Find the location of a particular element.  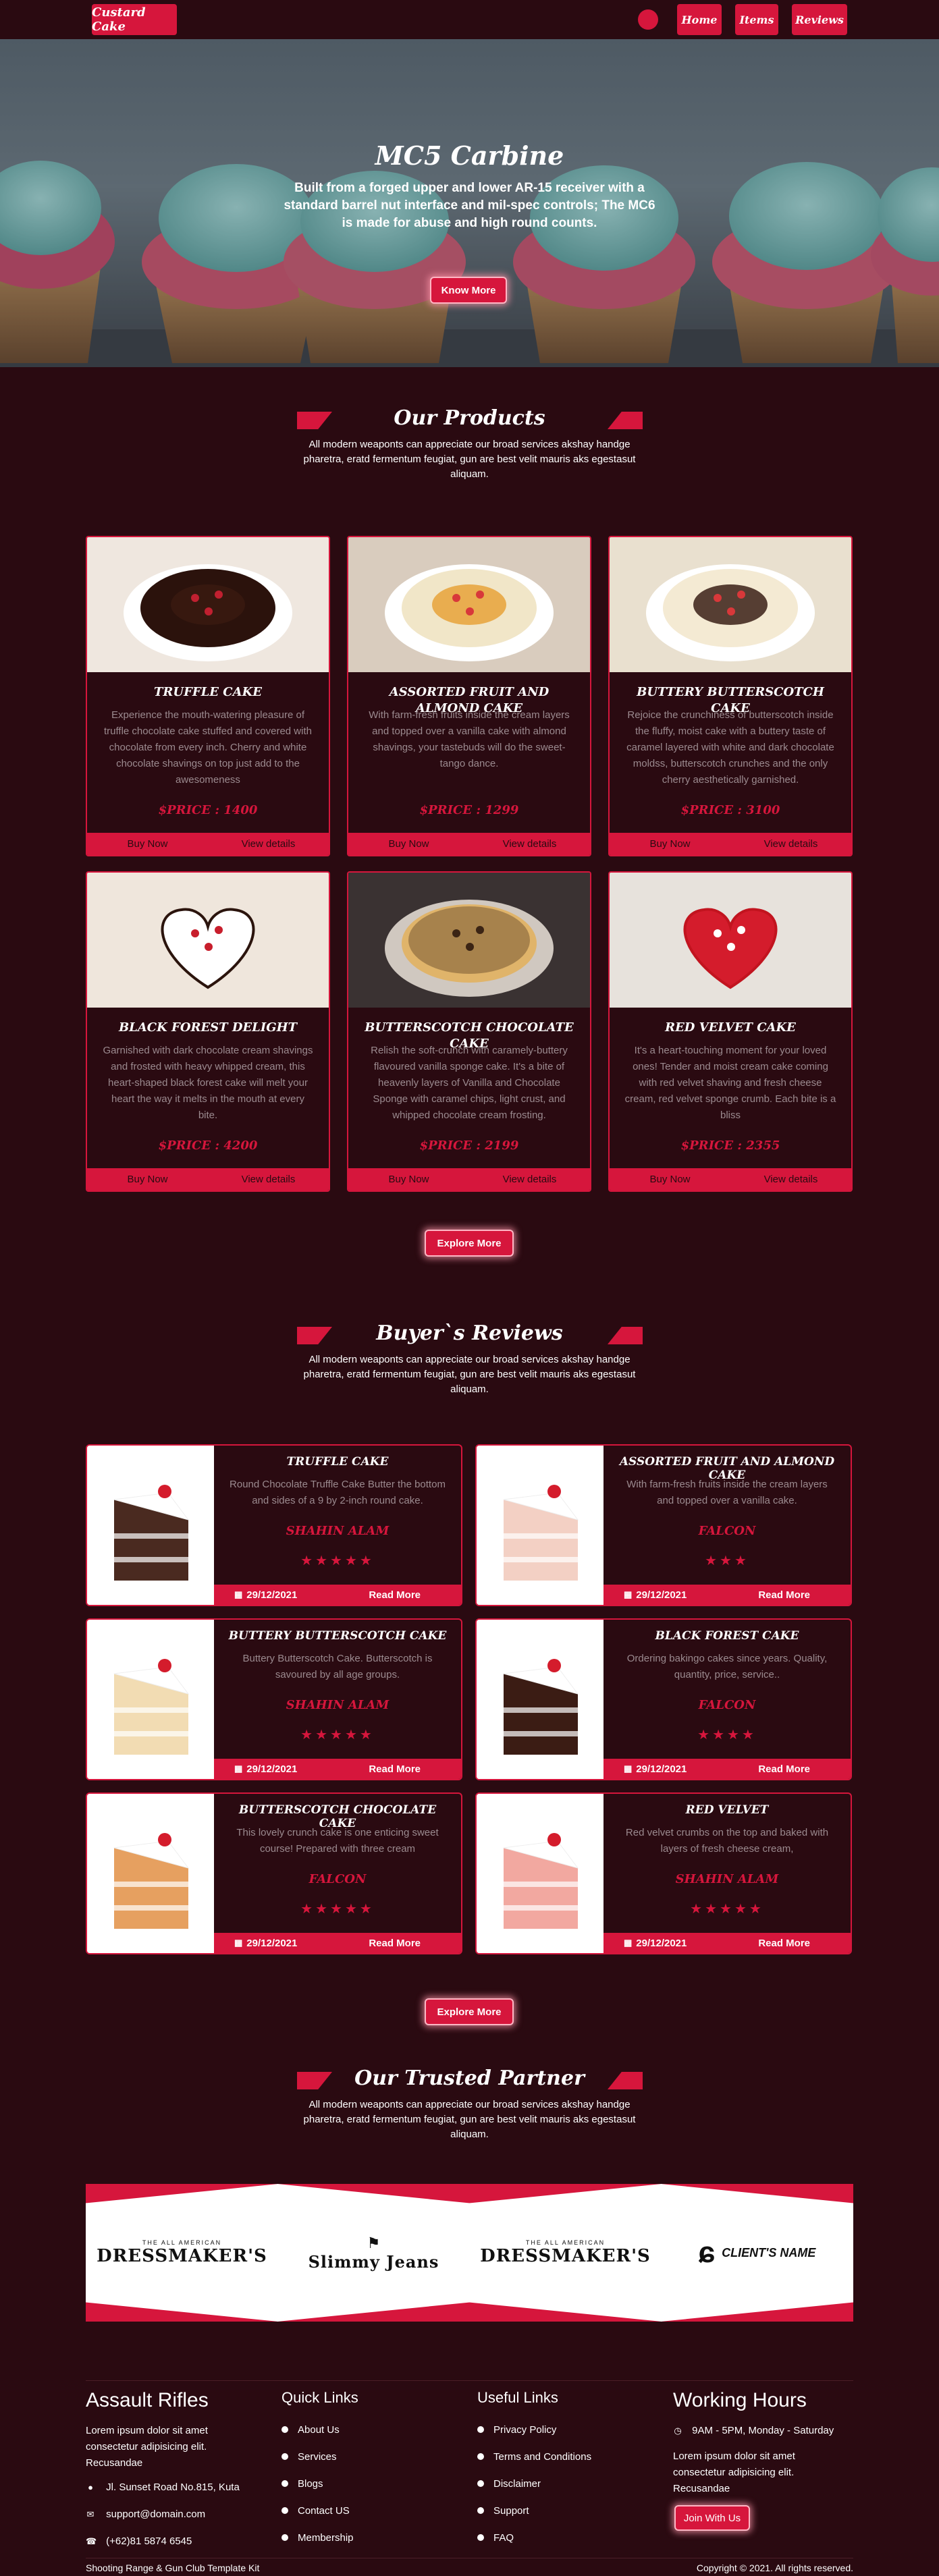

explore-more-products-button: Explore More is located at coordinates (469, 1243).